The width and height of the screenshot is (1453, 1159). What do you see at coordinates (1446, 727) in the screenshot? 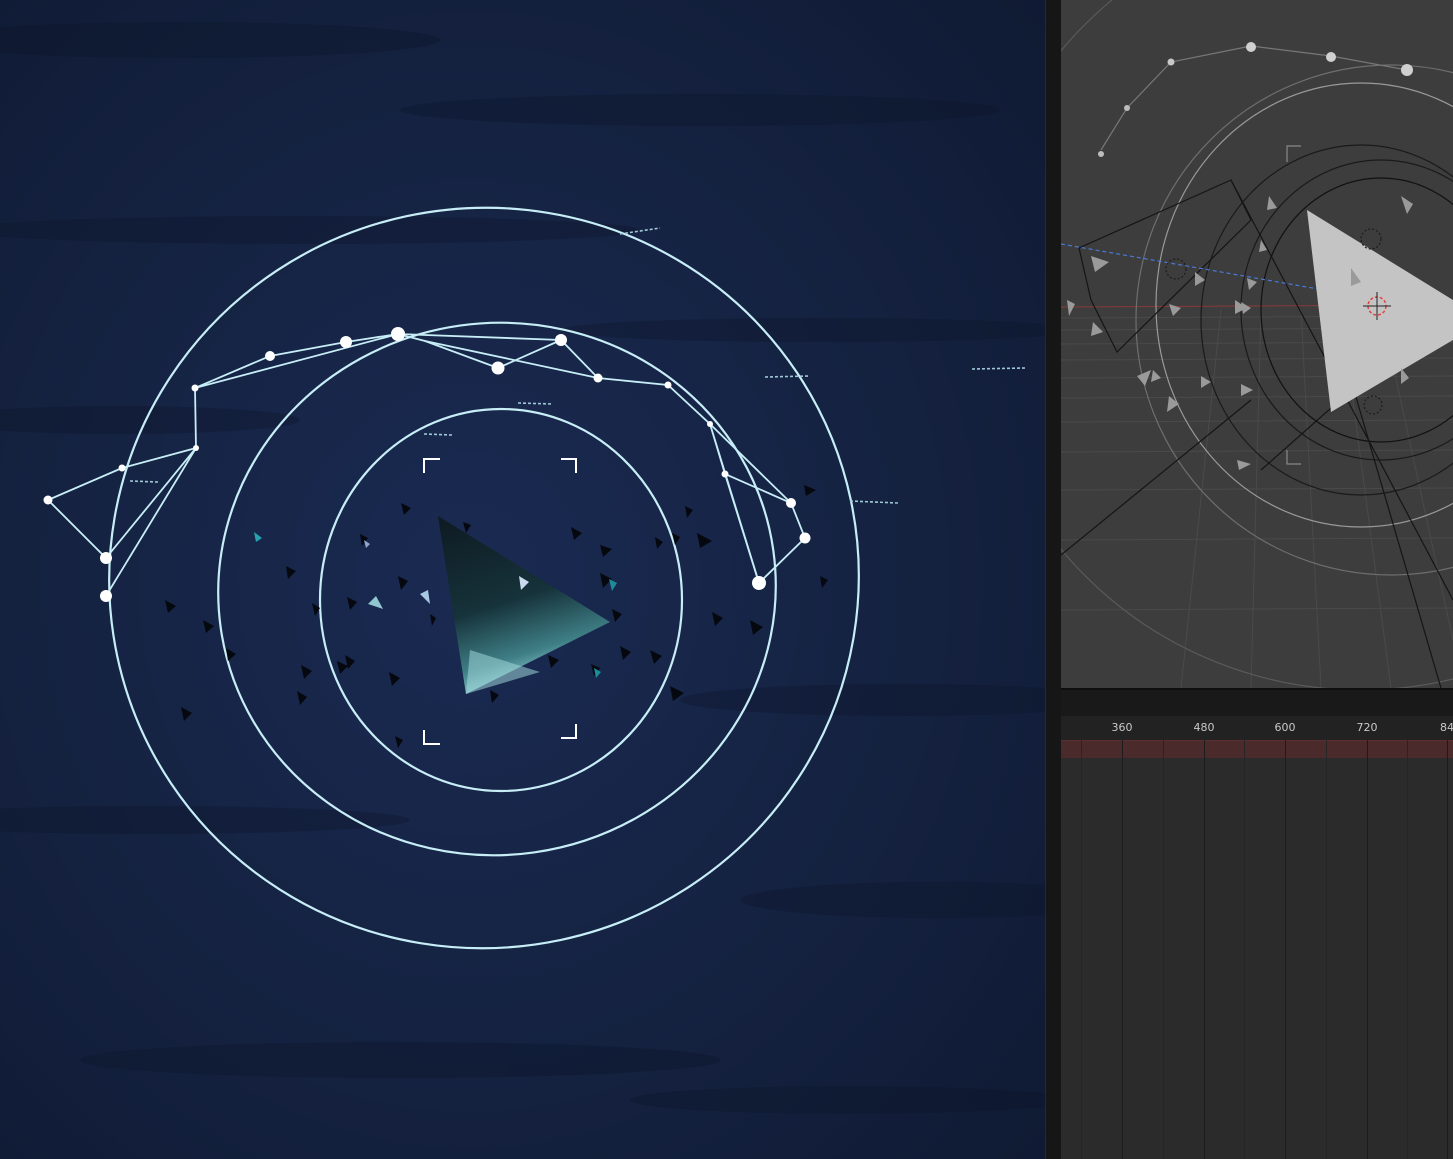
I see `frame-label-840: 84` at bounding box center [1446, 727].